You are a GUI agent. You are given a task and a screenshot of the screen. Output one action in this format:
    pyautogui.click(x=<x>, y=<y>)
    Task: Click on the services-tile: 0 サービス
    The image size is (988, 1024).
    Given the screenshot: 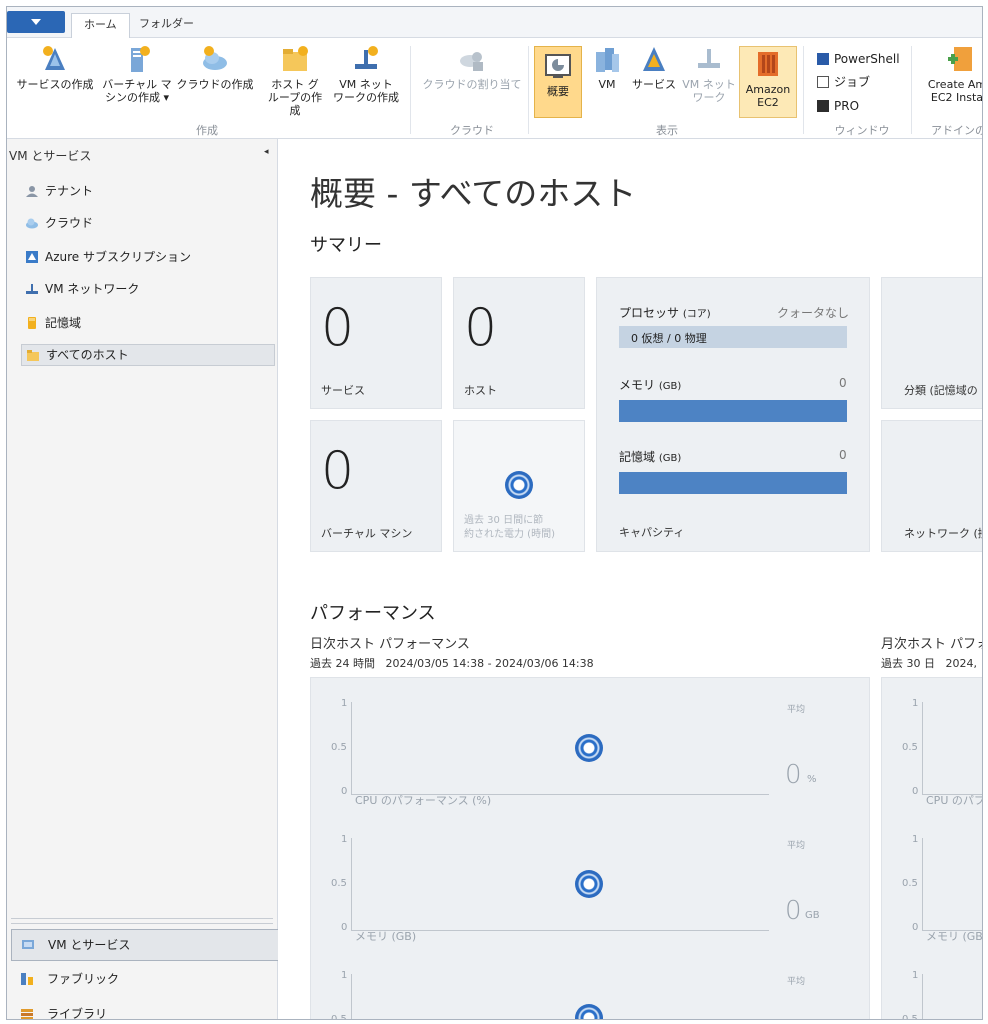 What is the action you would take?
    pyautogui.click(x=376, y=343)
    